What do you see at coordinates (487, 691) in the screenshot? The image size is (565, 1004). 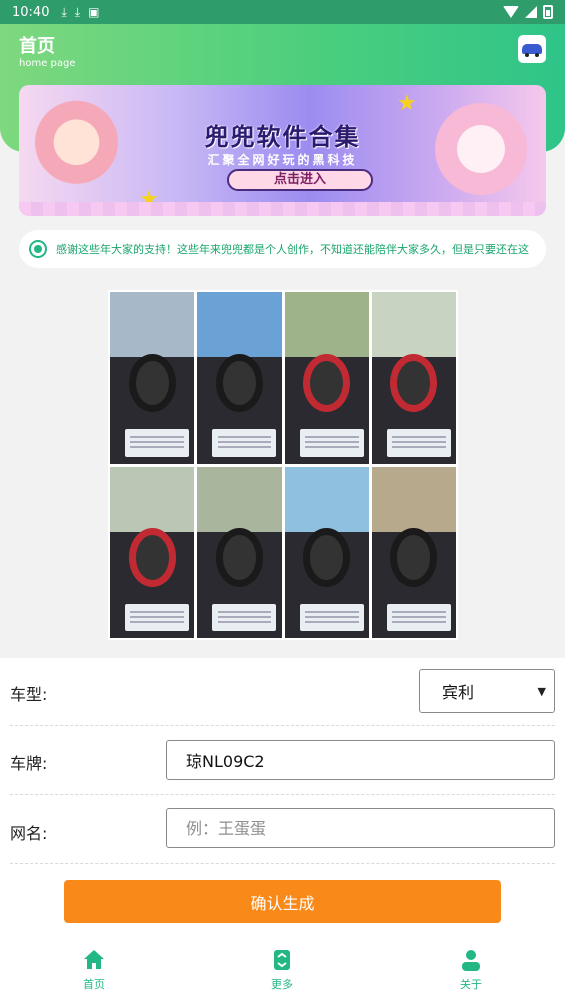 I see `model-select: 宾利 ▼` at bounding box center [487, 691].